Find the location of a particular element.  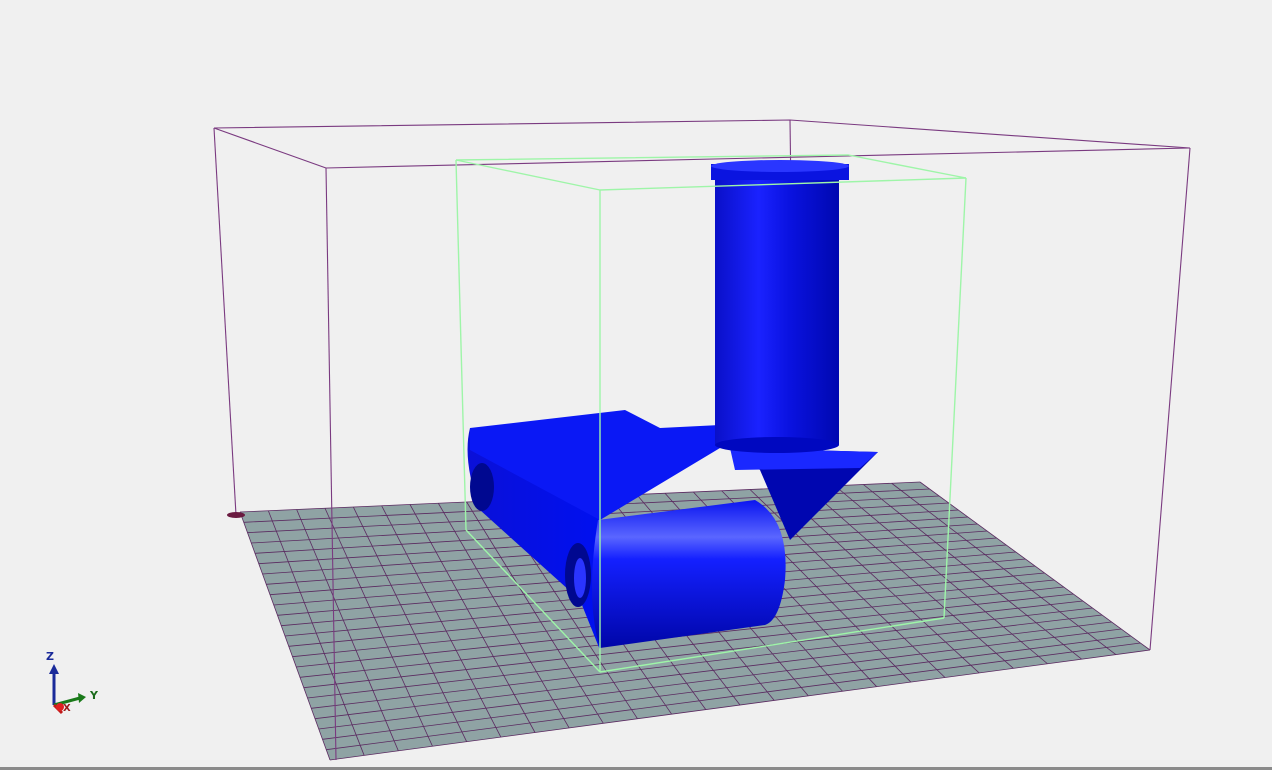

axis-x-label: X is located at coordinates (67, 708).